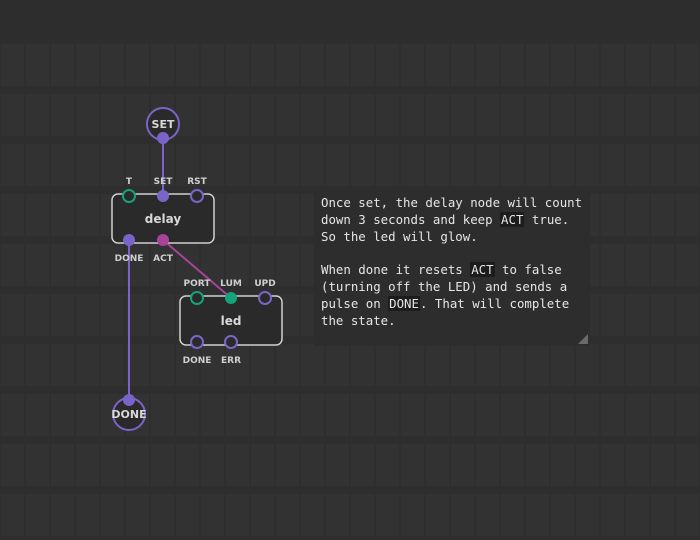  Describe the element at coordinates (128, 414) in the screenshot. I see `done-terminal-label: DONE` at that location.